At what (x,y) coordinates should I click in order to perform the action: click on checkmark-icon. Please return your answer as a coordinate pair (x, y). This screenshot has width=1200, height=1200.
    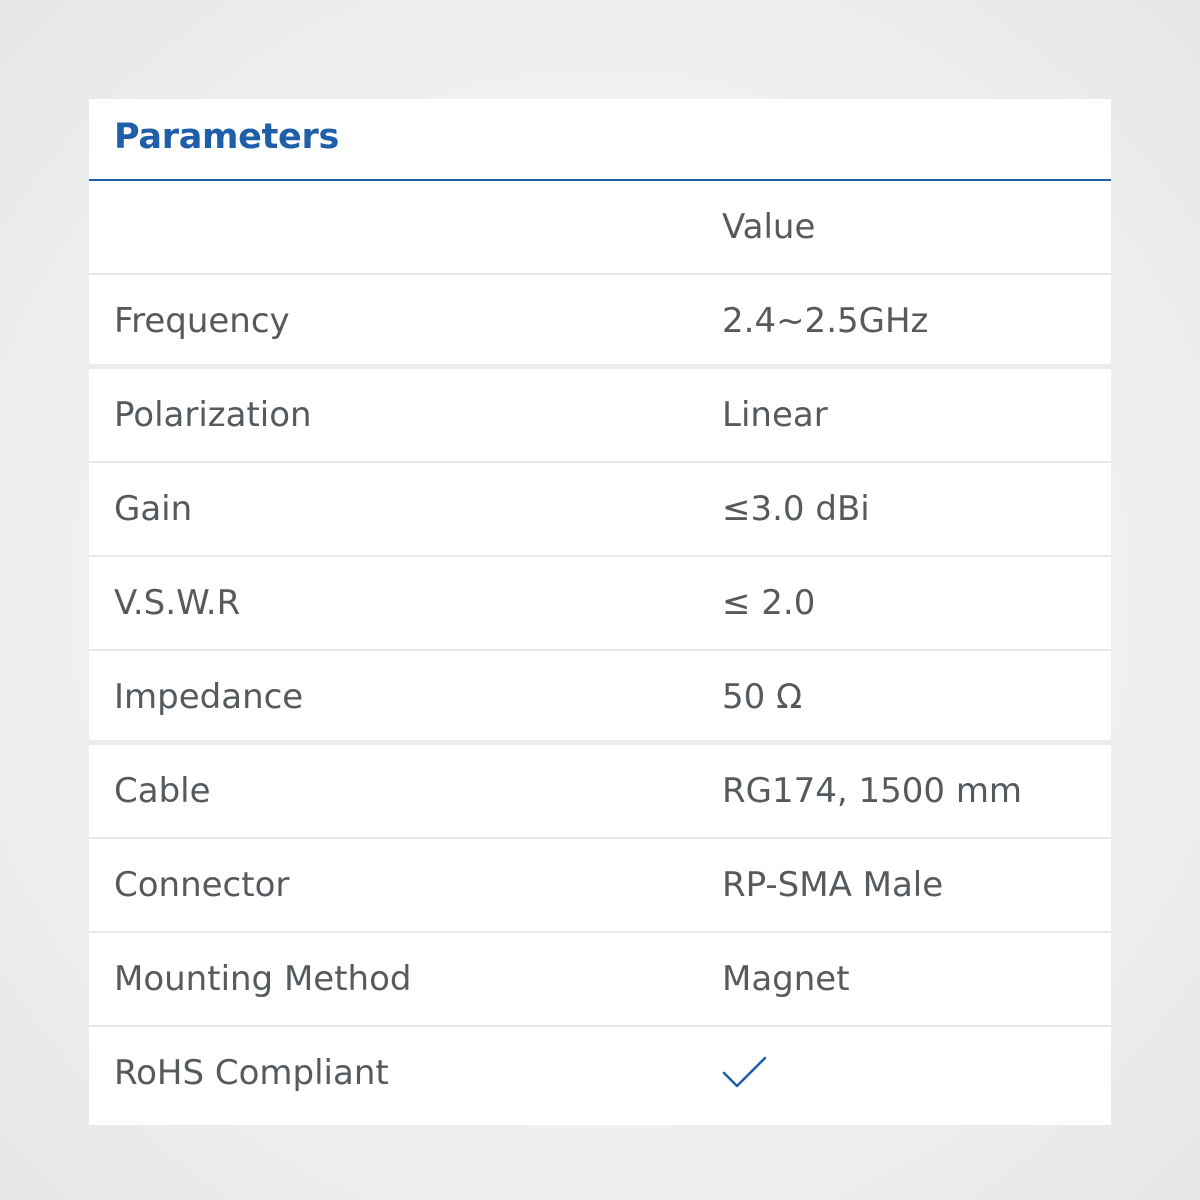
    Looking at the image, I should click on (744, 1072).